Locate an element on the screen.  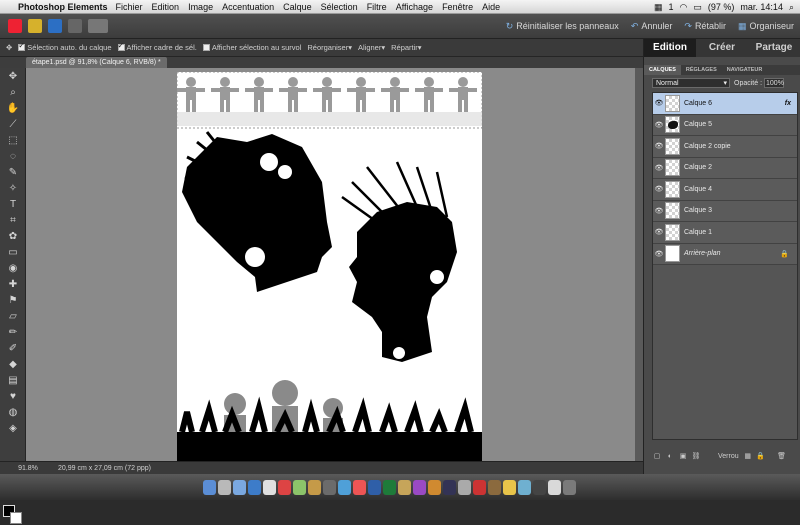
system-prefs-icon is located at coordinates (464, 487).